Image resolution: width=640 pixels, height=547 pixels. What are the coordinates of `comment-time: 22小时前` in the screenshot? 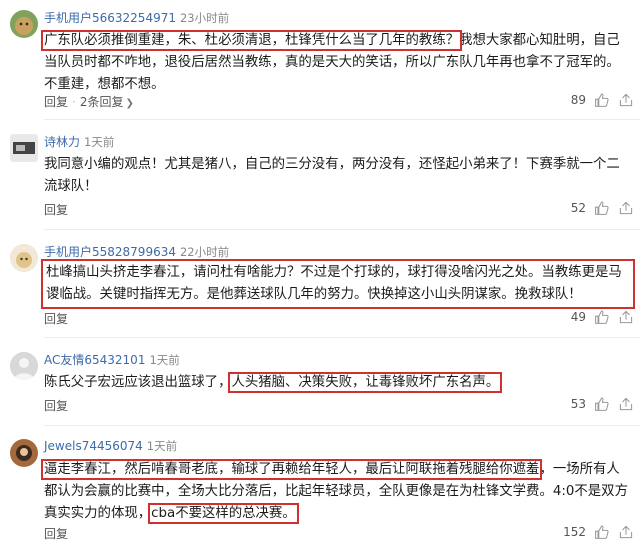 It's located at (204, 252).